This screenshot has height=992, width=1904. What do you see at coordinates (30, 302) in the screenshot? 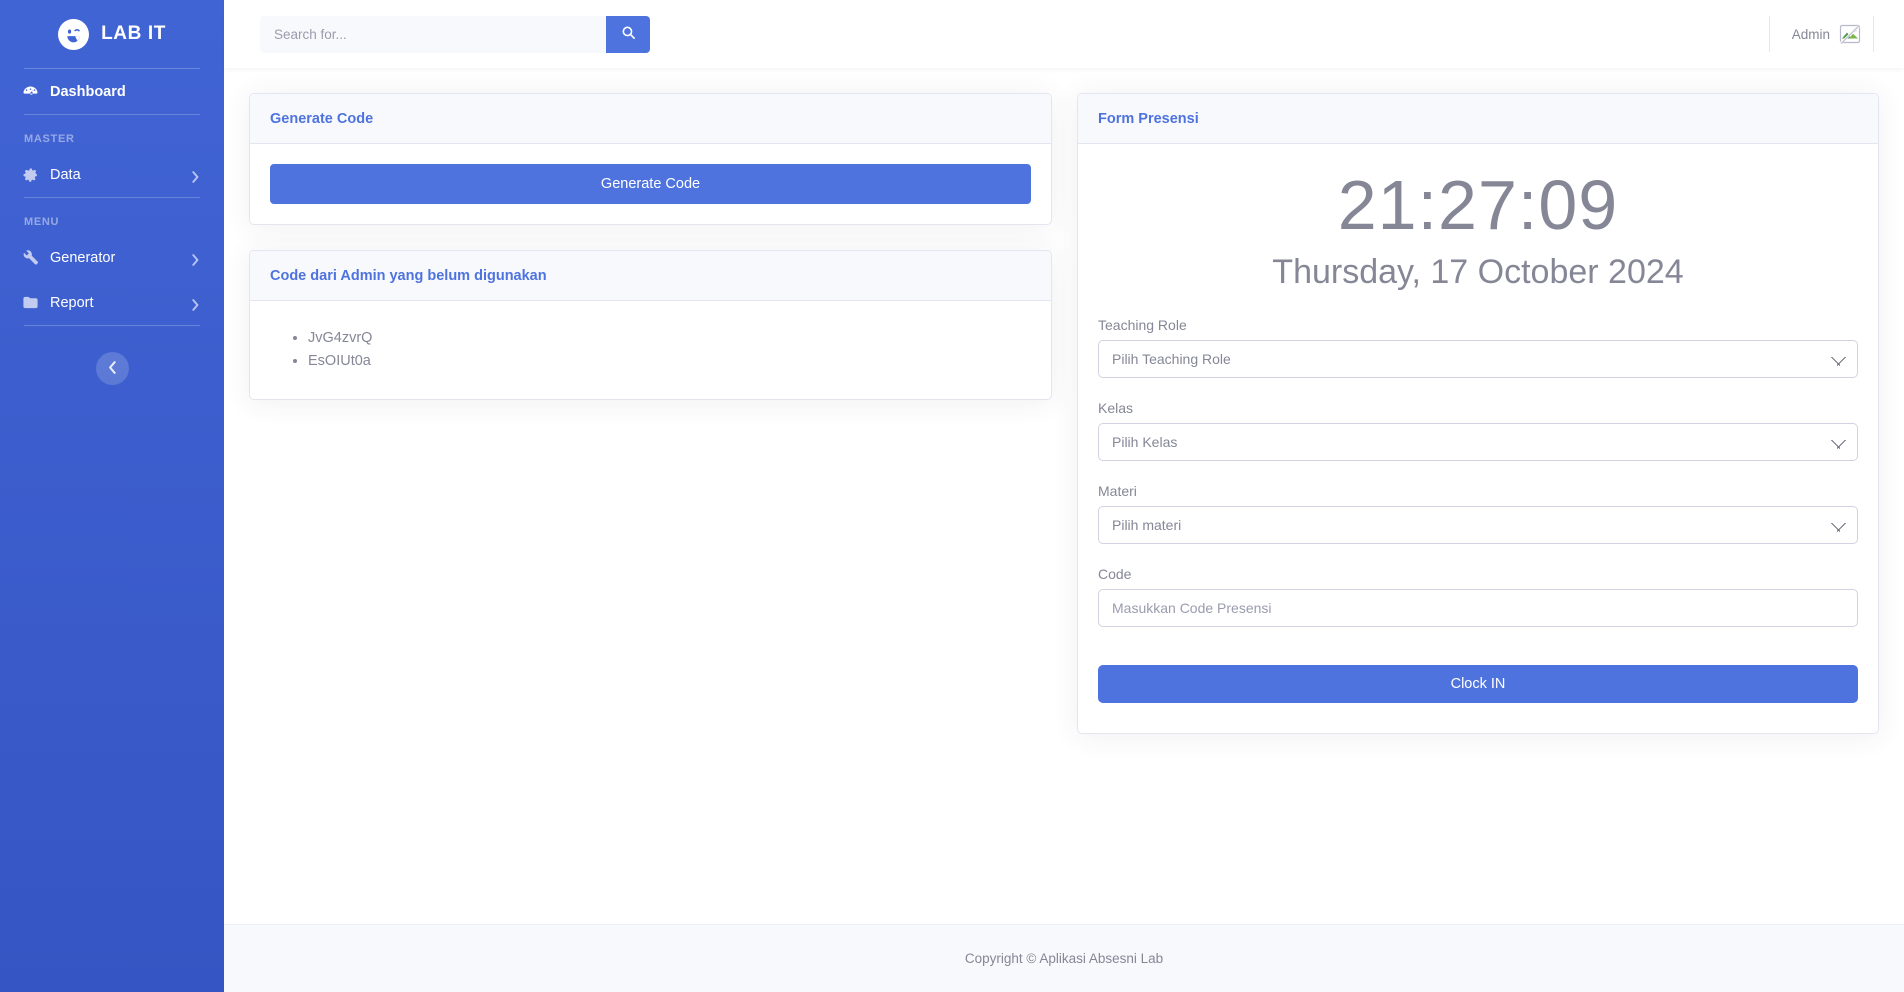
I see `folder-icon` at bounding box center [30, 302].